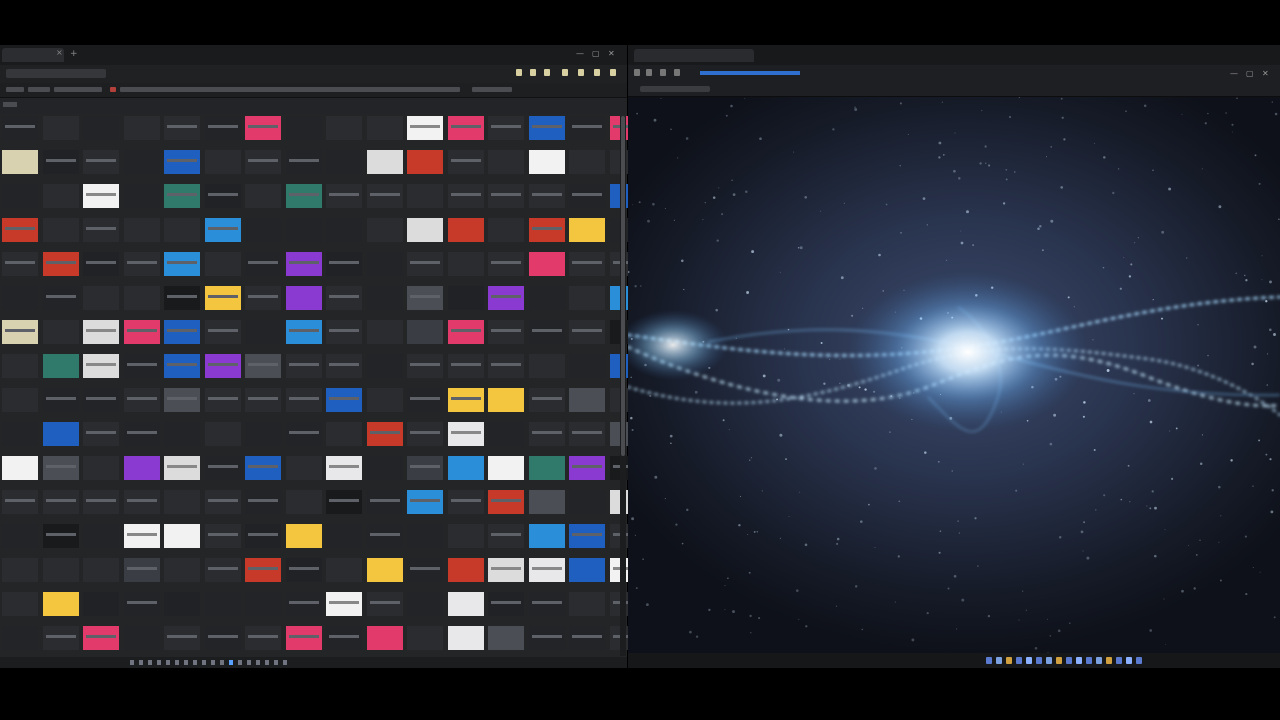 This screenshot has height=720, width=1280. What do you see at coordinates (74, 54) in the screenshot?
I see `new-tab-icon: +` at bounding box center [74, 54].